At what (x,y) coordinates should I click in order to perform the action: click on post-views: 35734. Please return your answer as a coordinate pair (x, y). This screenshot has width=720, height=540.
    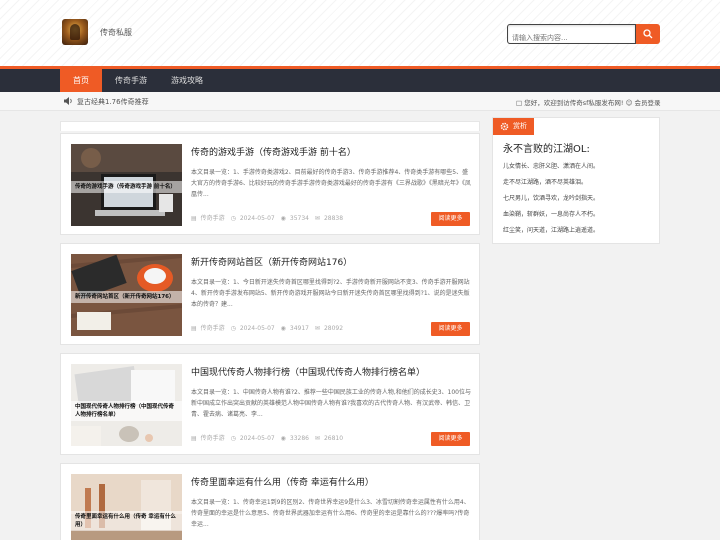
    Looking at the image, I should click on (299, 218).